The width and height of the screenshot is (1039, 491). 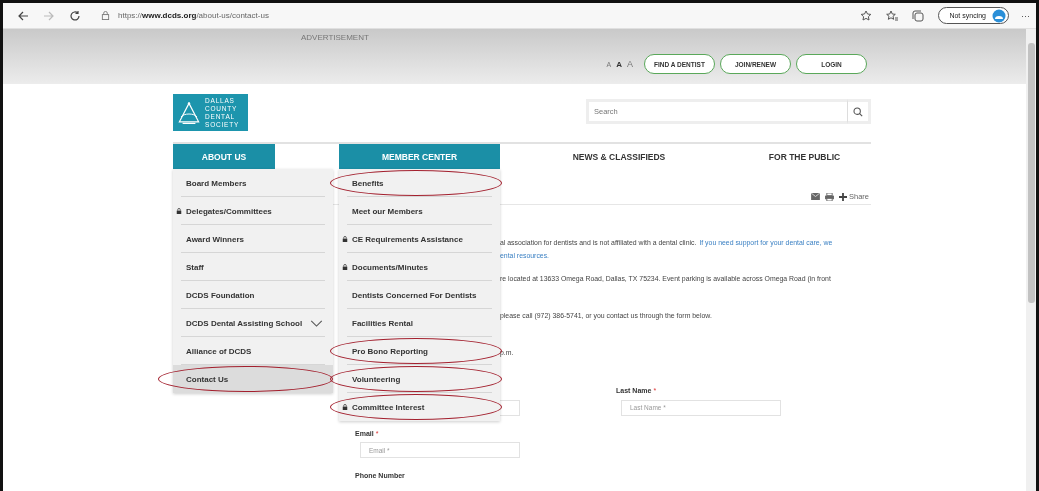 What do you see at coordinates (419, 211) in the screenshot?
I see `menu-item: Meet our Members` at bounding box center [419, 211].